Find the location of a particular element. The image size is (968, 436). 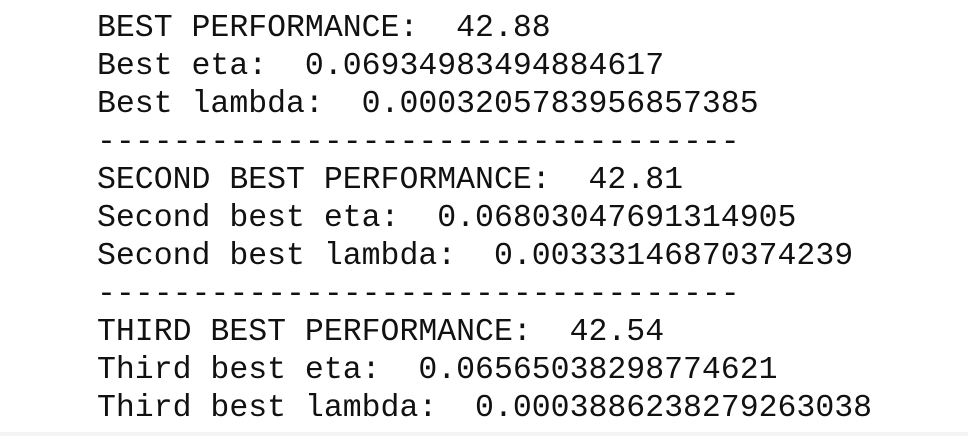

third-best-performance-line: THIRD BEST PERFORMANCE: 42.54 is located at coordinates (381, 332).